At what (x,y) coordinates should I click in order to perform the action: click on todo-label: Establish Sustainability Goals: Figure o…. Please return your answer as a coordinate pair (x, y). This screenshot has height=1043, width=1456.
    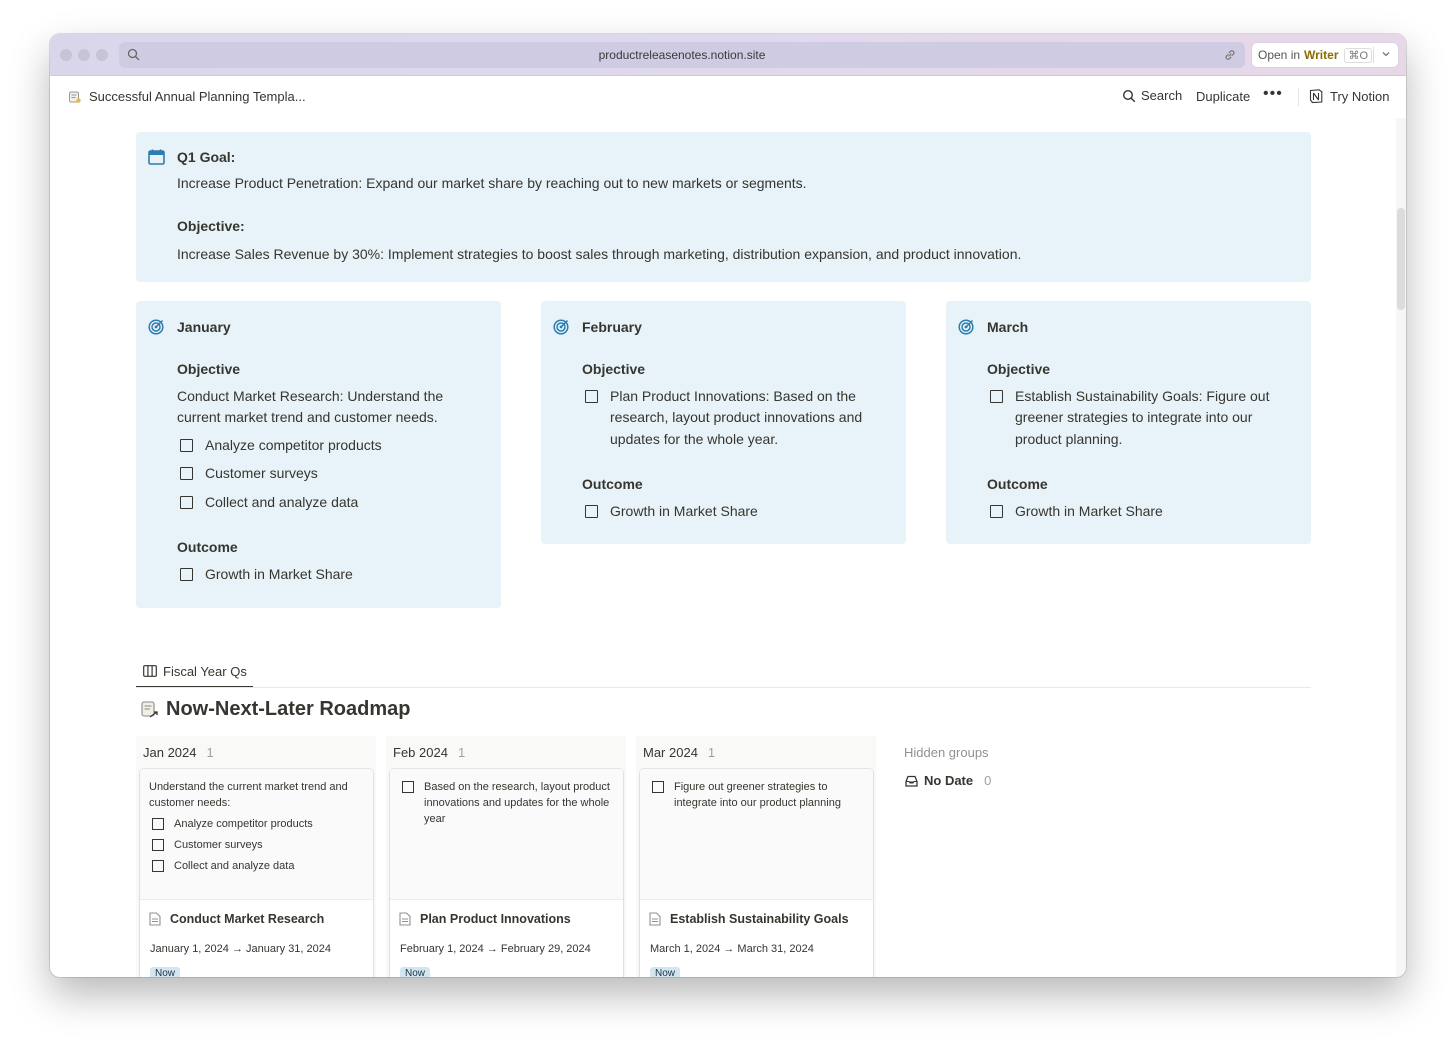
    Looking at the image, I should click on (1142, 417).